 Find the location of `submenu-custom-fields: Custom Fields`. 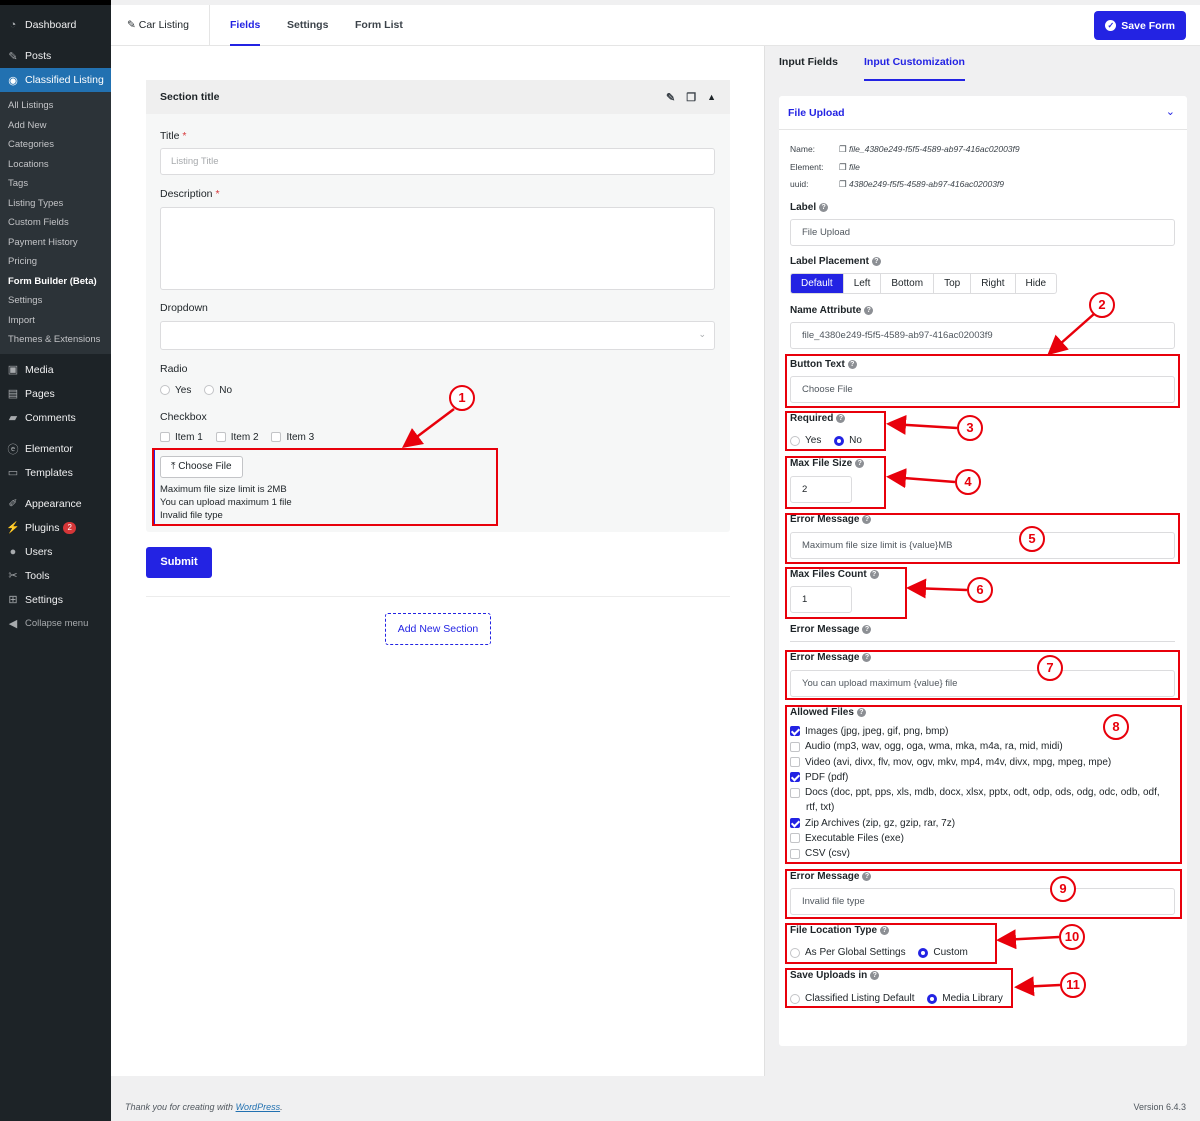

submenu-custom-fields: Custom Fields is located at coordinates (55, 223).